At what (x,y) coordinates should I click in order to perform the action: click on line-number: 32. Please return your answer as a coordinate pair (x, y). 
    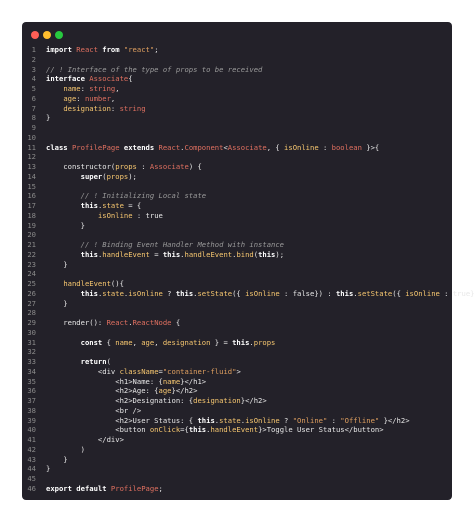
    Looking at the image, I should click on (31, 352).